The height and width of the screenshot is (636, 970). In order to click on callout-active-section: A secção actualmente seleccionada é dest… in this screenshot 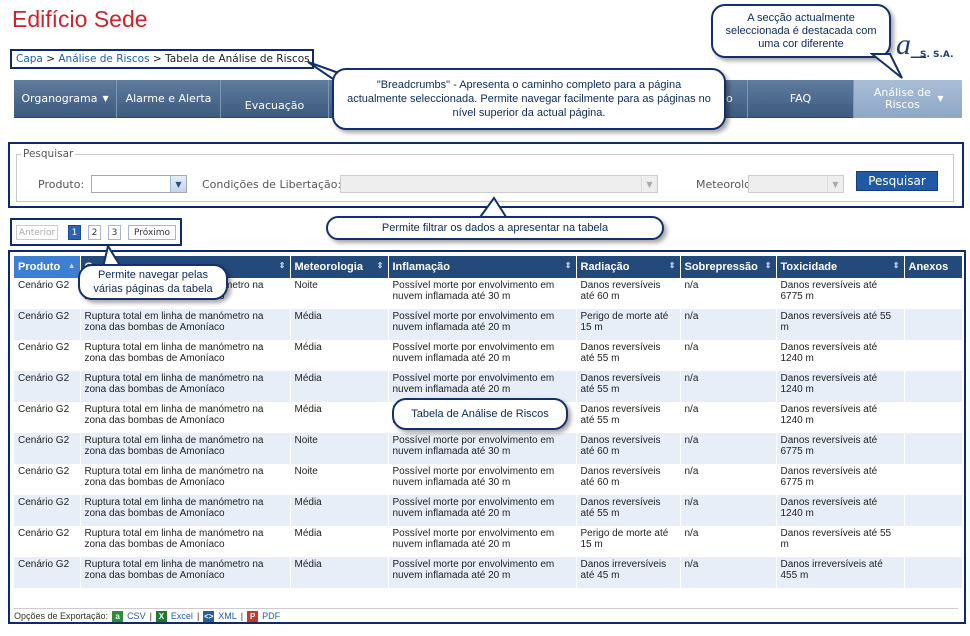, I will do `click(801, 31)`.